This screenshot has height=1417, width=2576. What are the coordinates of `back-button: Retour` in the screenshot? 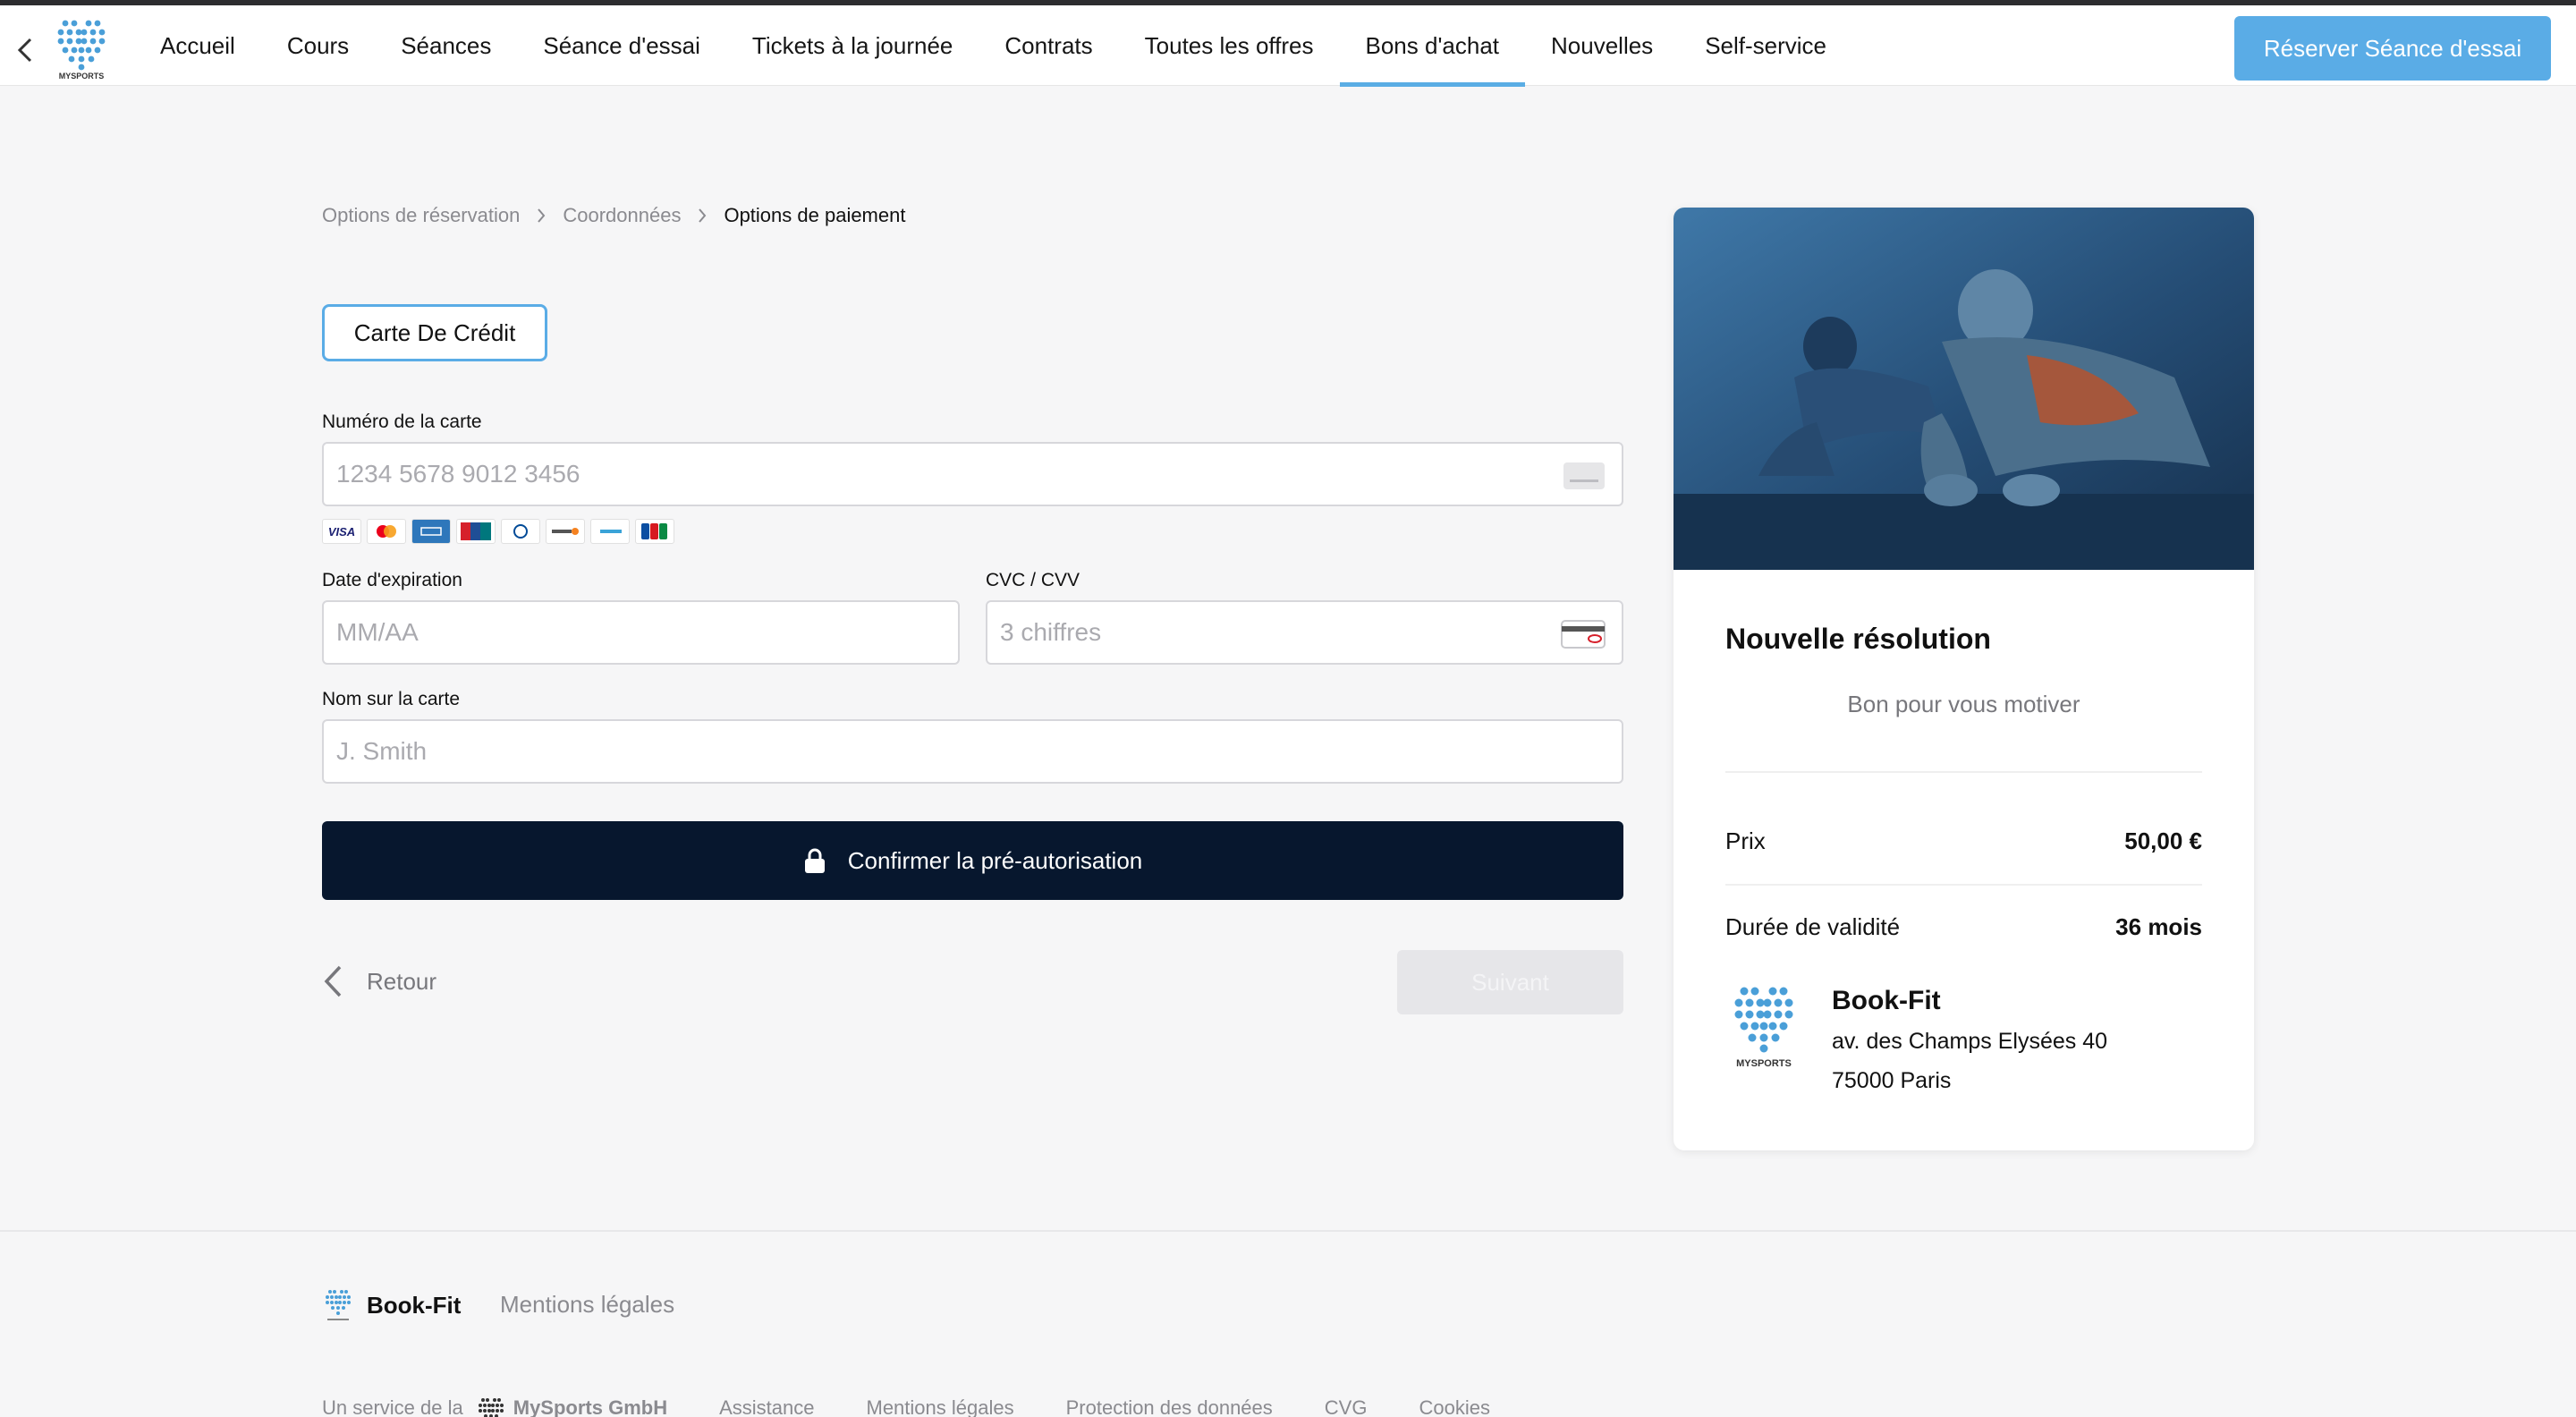 It's located at (379, 981).